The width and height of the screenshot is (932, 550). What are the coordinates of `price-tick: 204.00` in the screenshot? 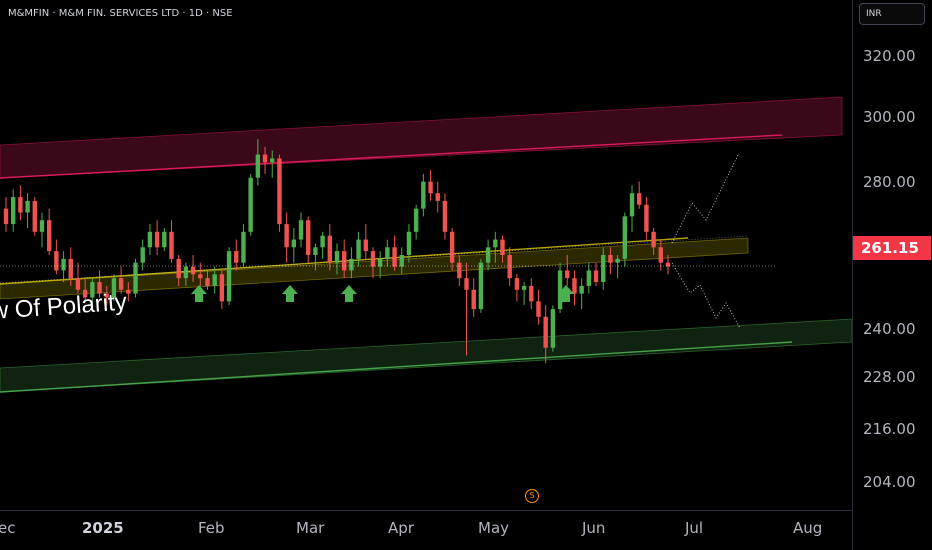 It's located at (889, 482).